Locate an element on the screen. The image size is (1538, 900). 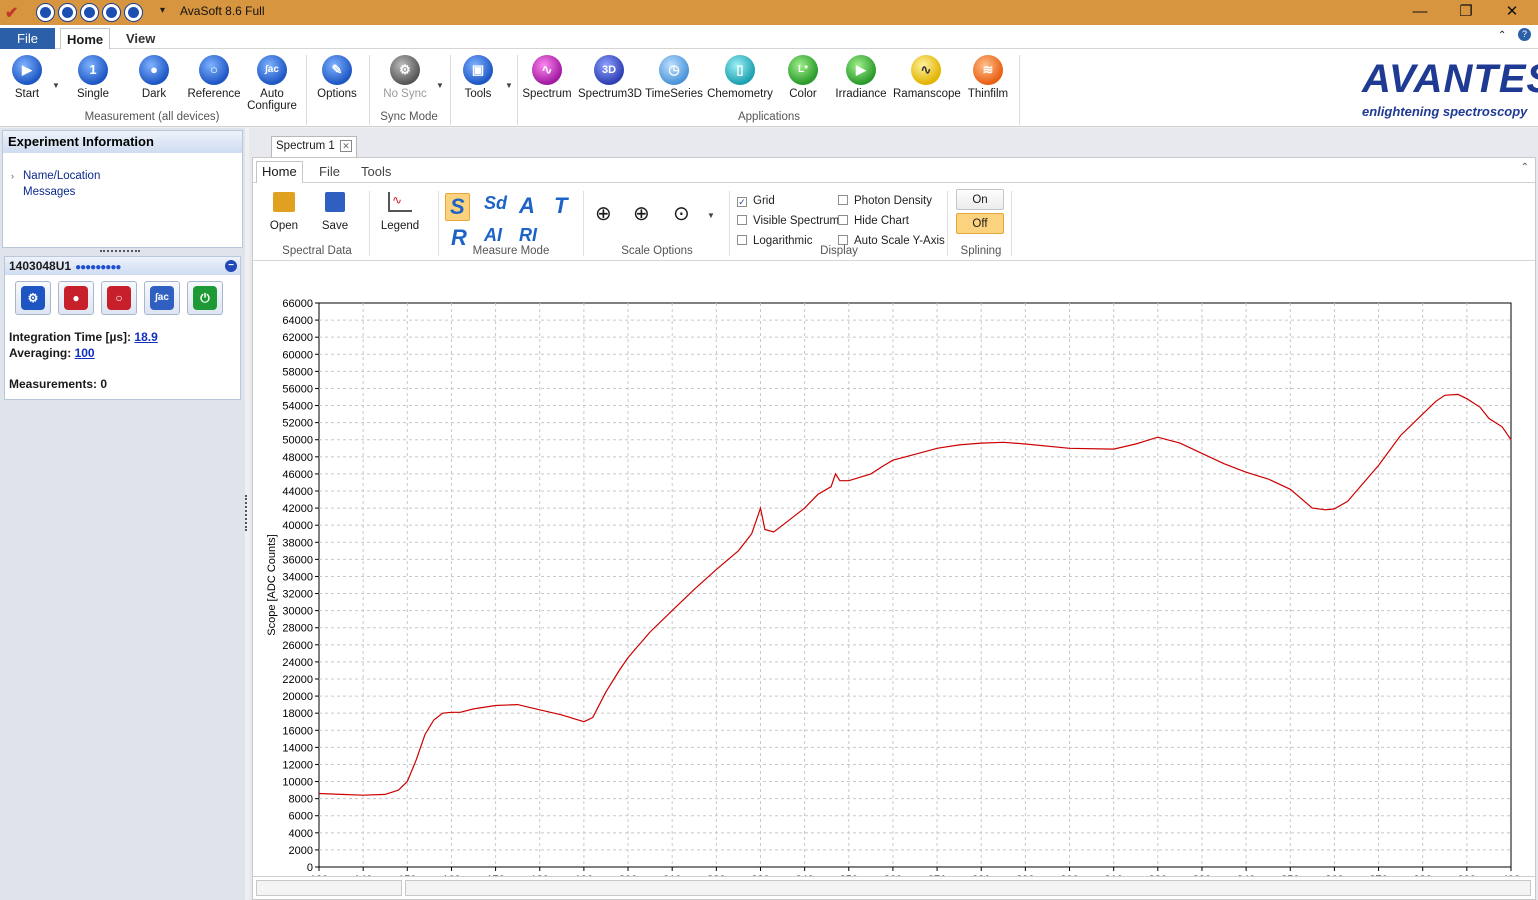
tab-home: Home is located at coordinates (85, 38).